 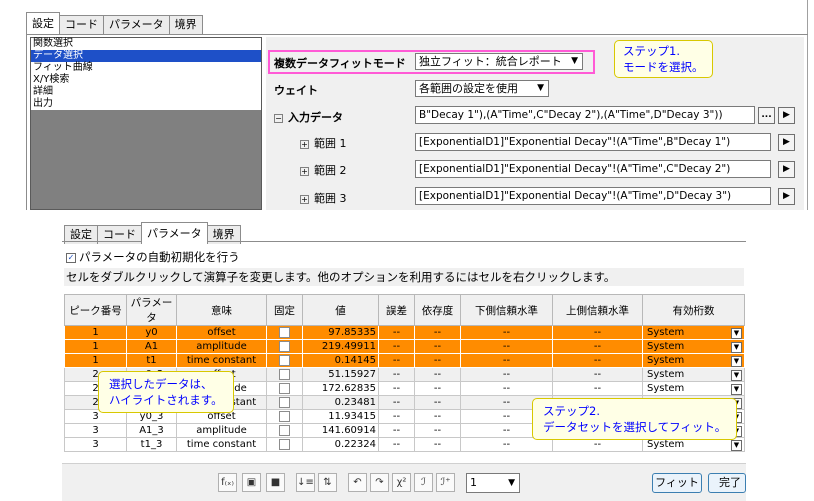 What do you see at coordinates (43, 23) in the screenshot?
I see `tab-settings: 設定` at bounding box center [43, 23].